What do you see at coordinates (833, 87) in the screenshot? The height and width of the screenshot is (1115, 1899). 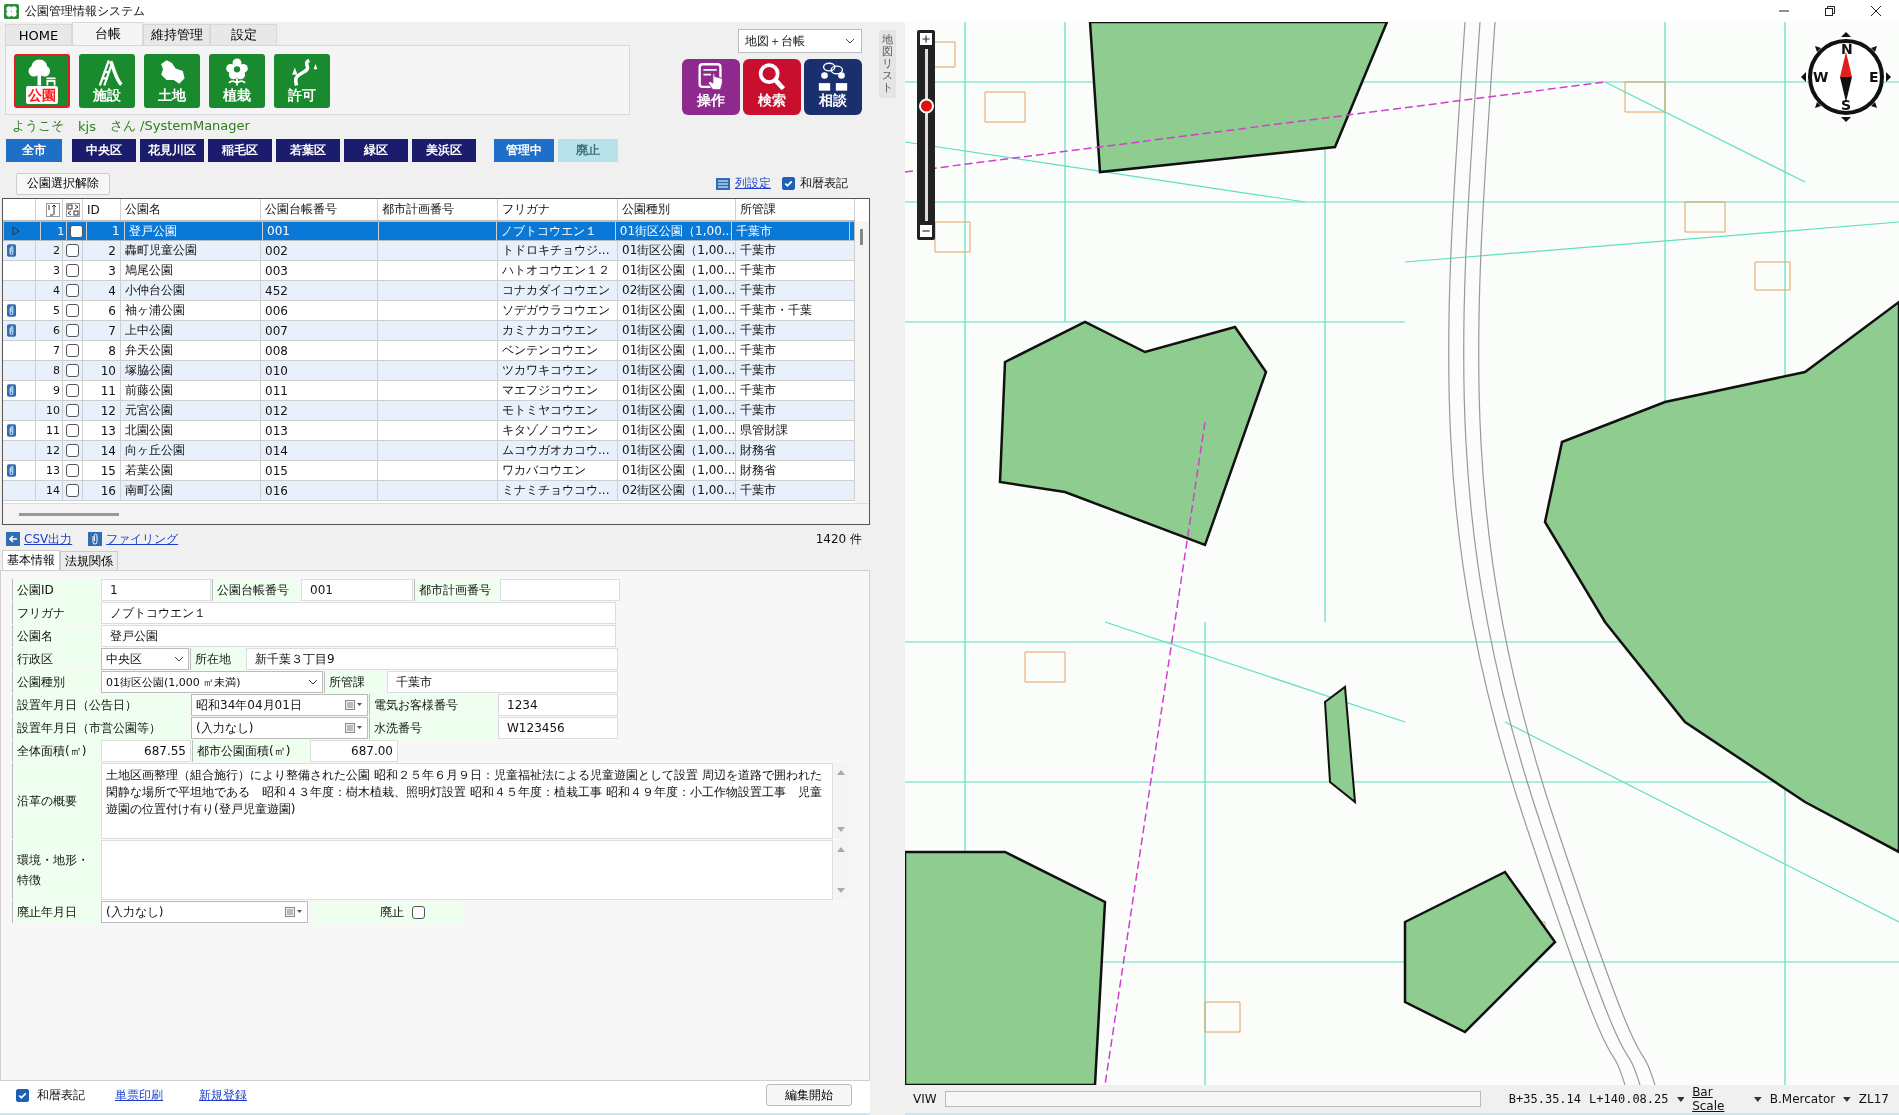 I see `action-button: 相談` at bounding box center [833, 87].